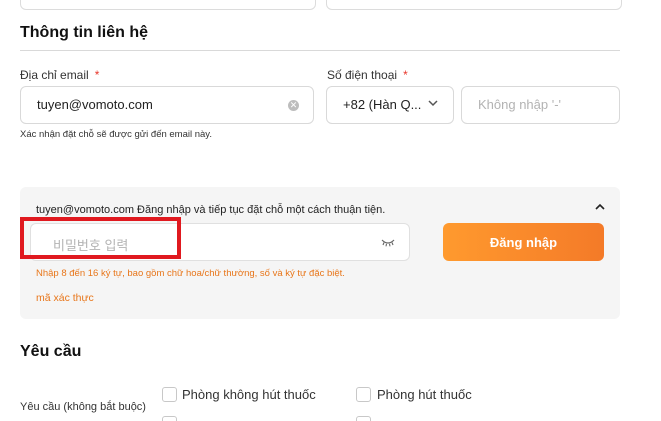 Image resolution: width=661 pixels, height=421 pixels. Describe the element at coordinates (523, 242) in the screenshot. I see `login-button: Đăng nhập` at that location.